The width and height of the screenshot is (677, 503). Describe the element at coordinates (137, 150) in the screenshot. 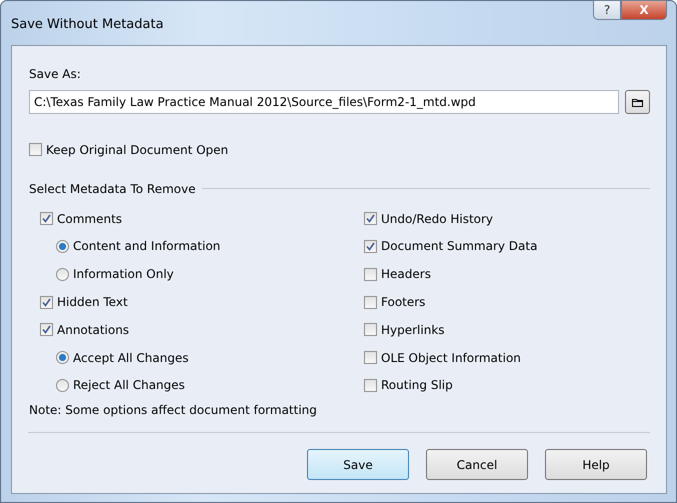

I see `checkbox-label: Keep Original Document Open` at that location.